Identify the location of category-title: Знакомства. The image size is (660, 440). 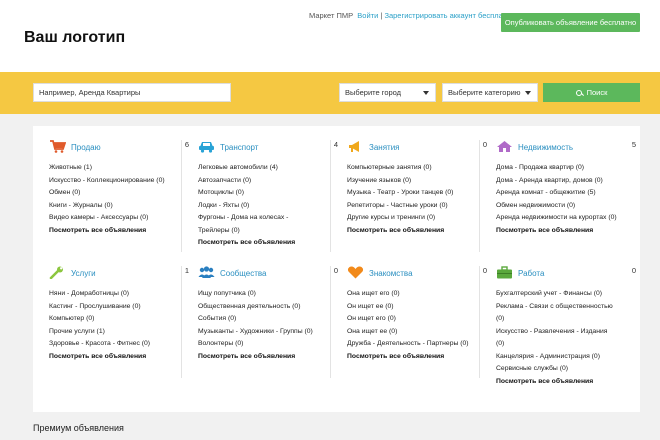
(391, 273).